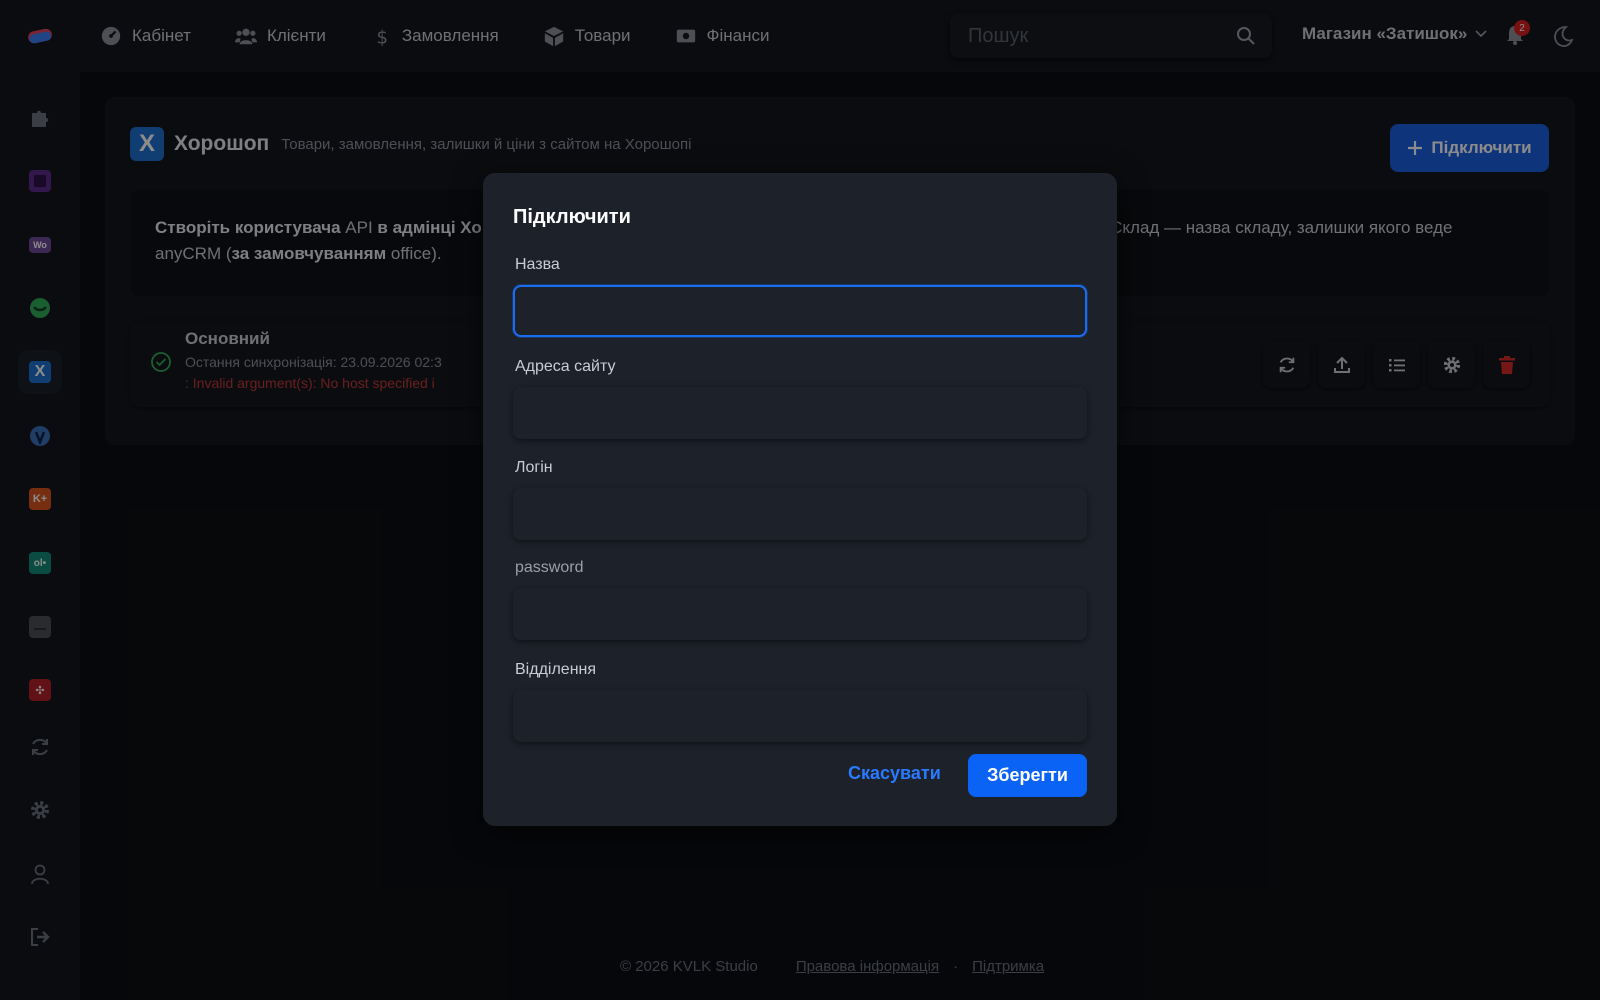 The height and width of the screenshot is (1000, 1600). What do you see at coordinates (534, 467) in the screenshot?
I see `login-field-label: Логін` at bounding box center [534, 467].